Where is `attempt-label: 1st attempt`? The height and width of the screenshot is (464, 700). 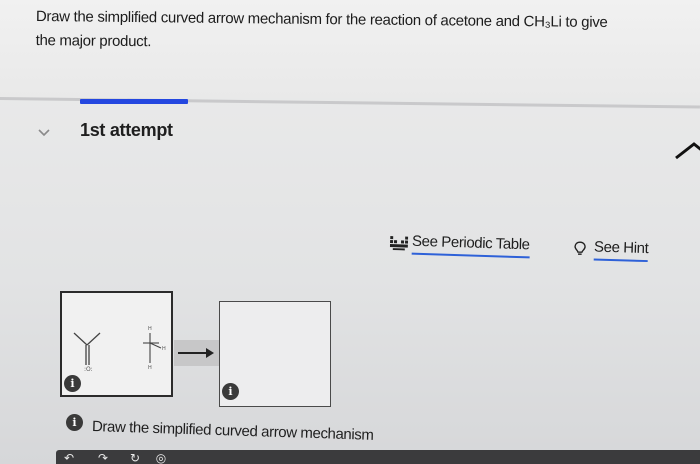
attempt-label: 1st attempt is located at coordinates (126, 130).